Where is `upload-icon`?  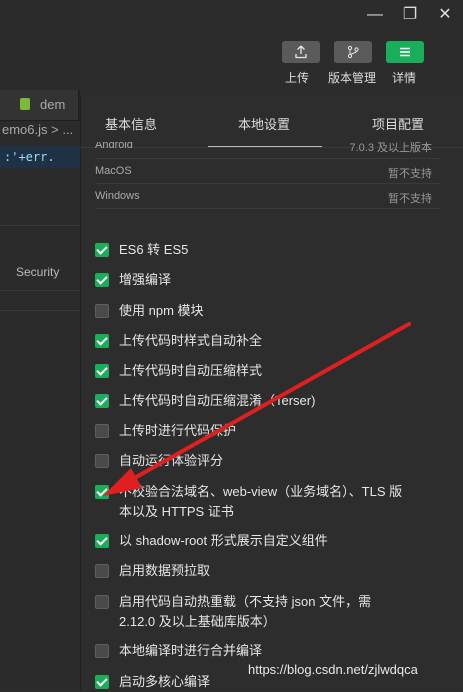
upload-icon is located at coordinates (301, 52).